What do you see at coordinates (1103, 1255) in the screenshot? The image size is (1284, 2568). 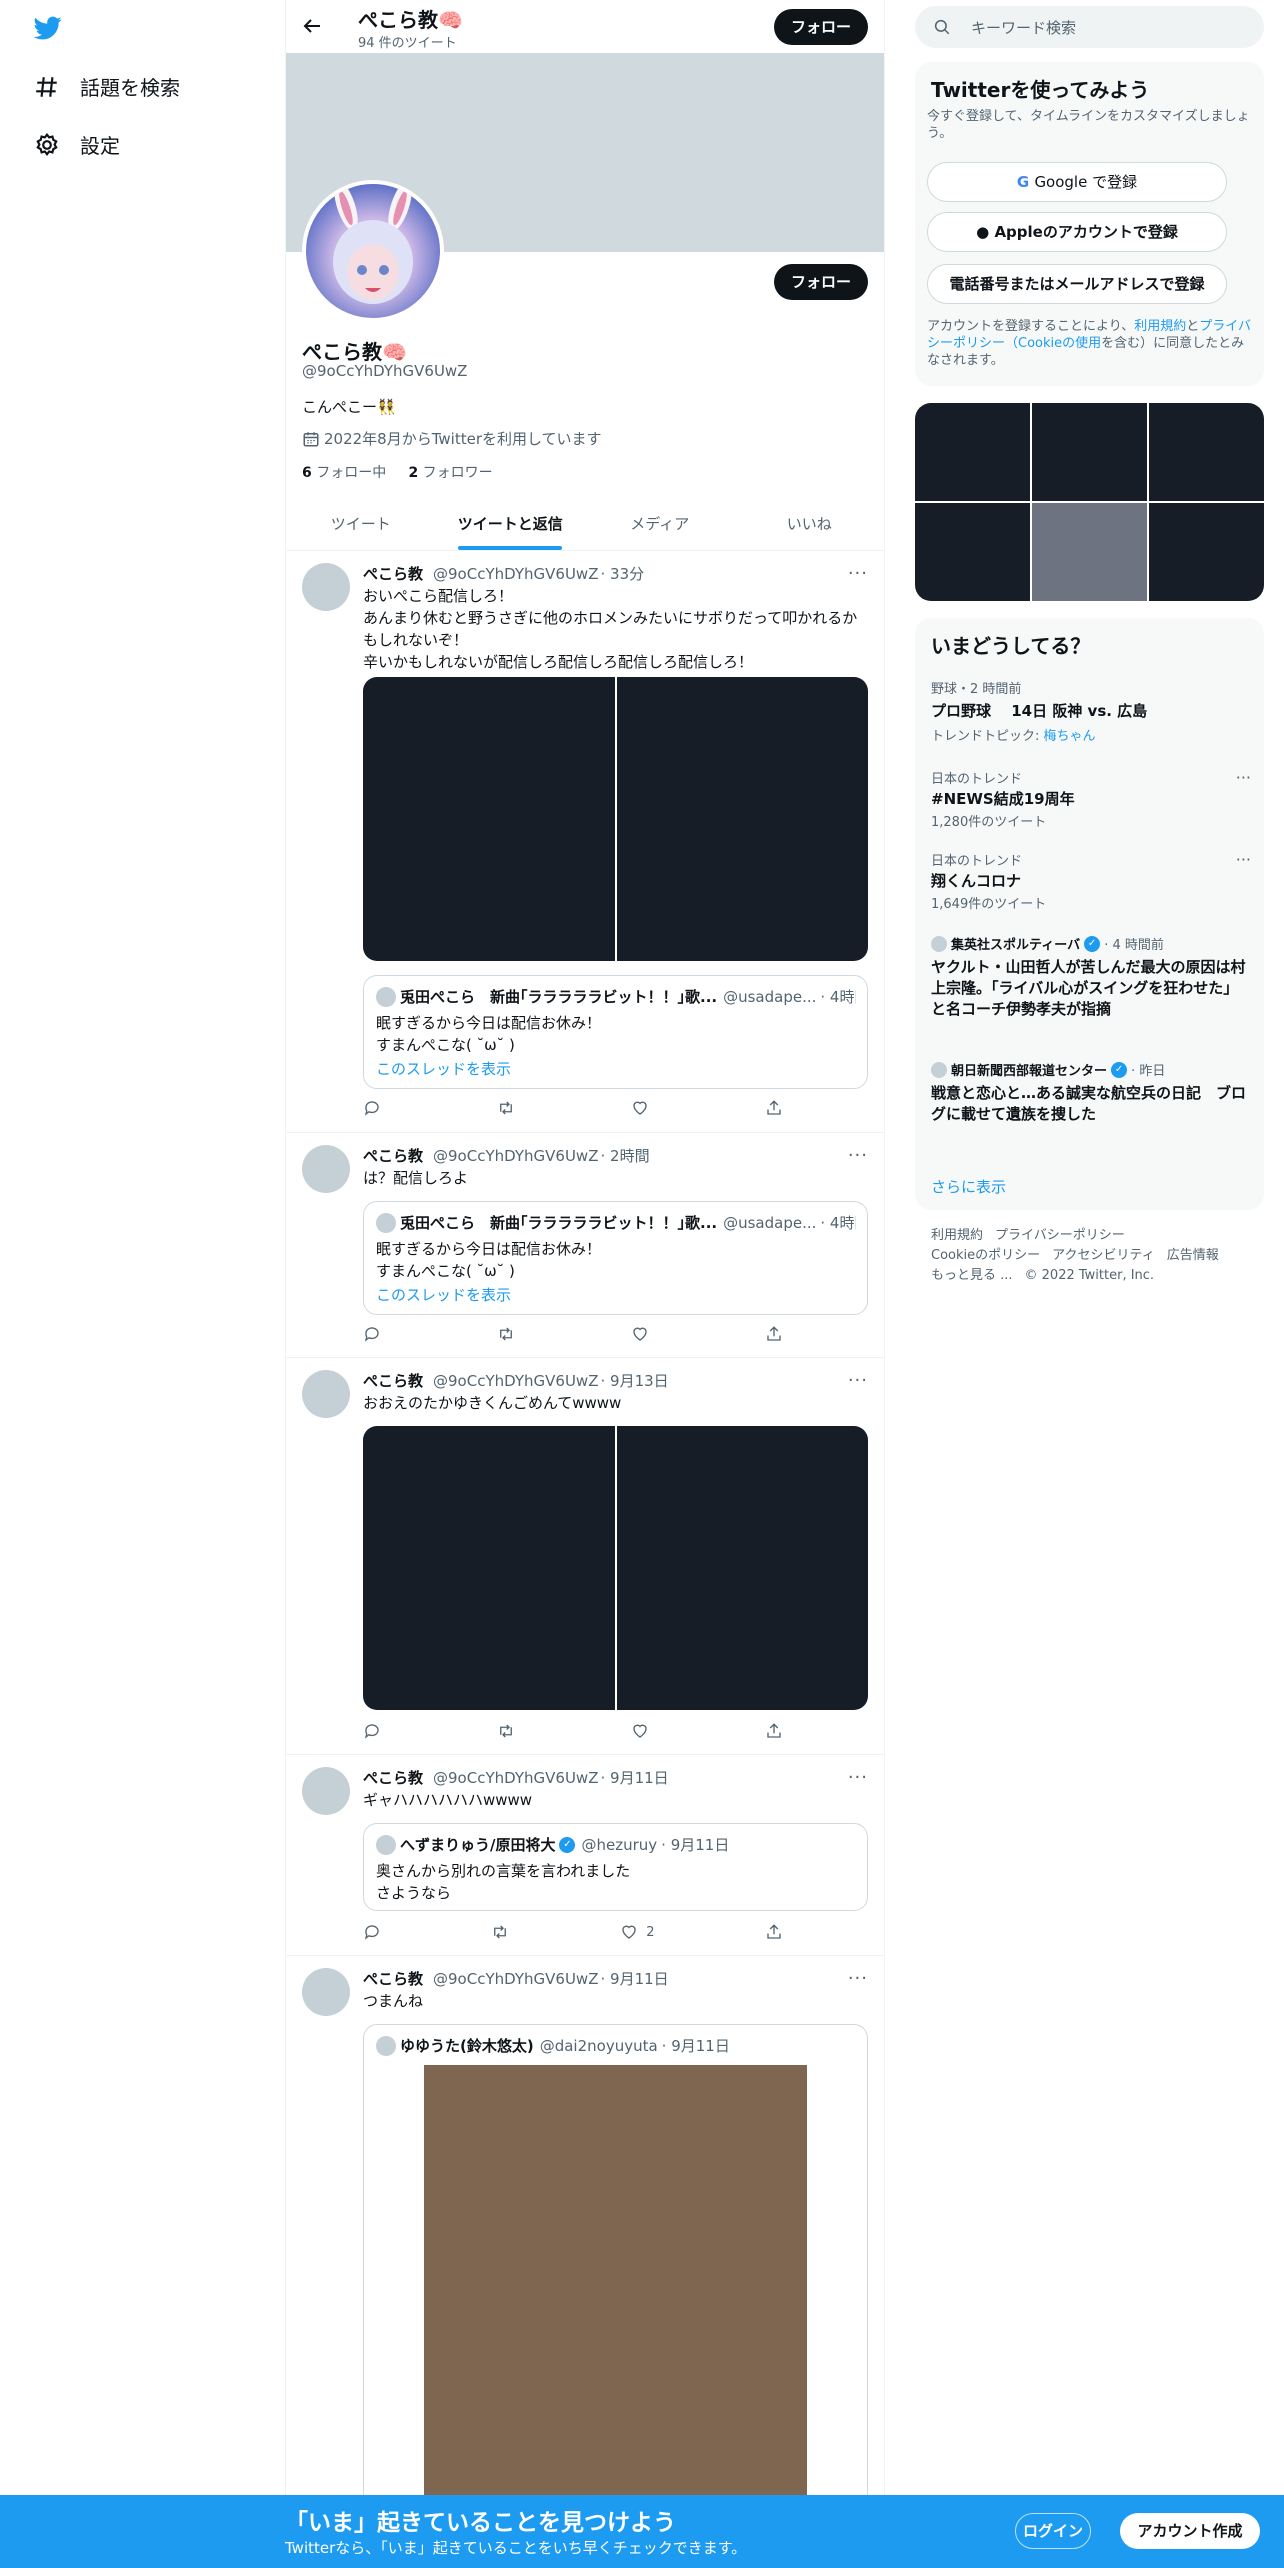 I see `footer-accessibility-link: アクセシビリティ` at bounding box center [1103, 1255].